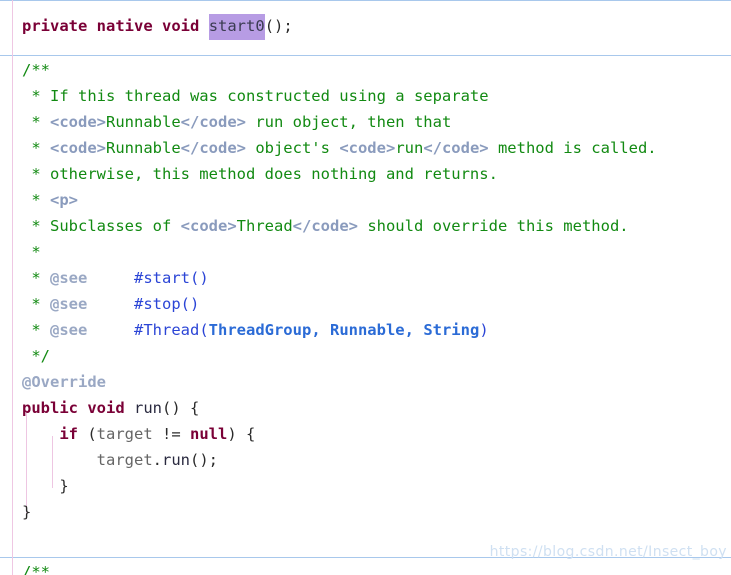  I want to click on call-parens: ();, so click(278, 26).